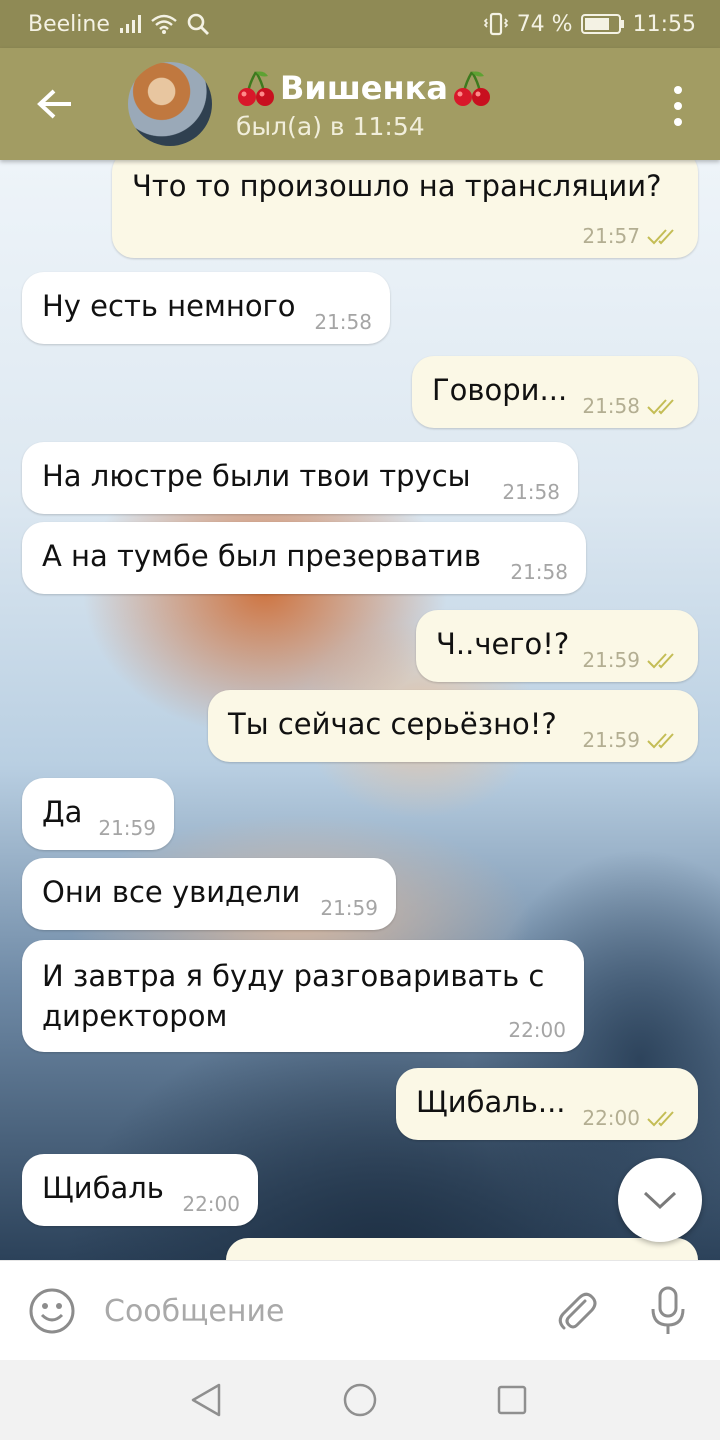  I want to click on status-bar: Beeline 74 % 11:55, so click(360, 24).